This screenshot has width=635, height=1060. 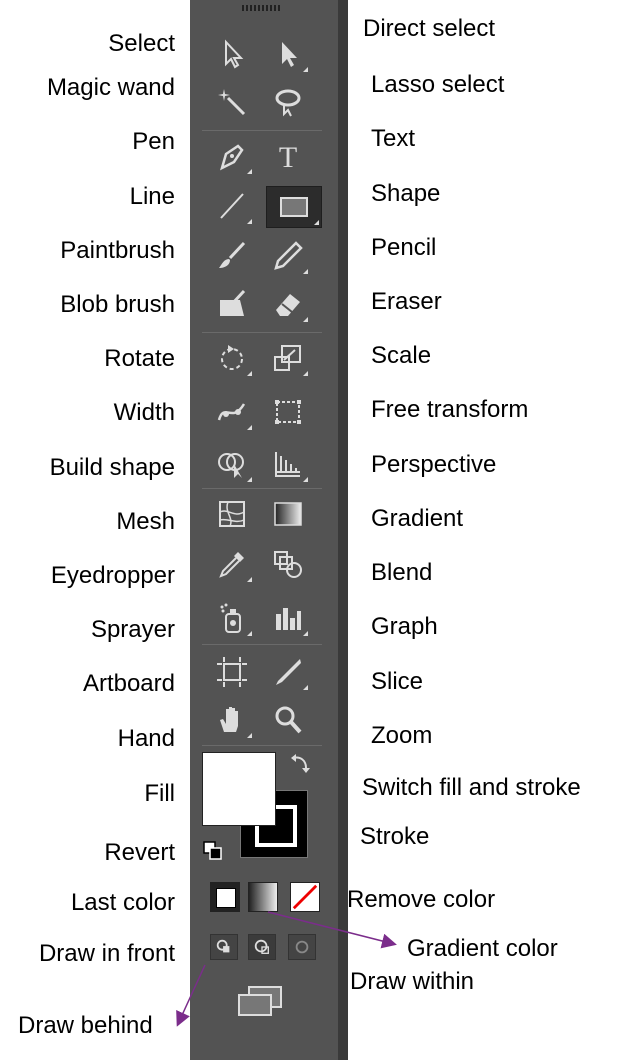 What do you see at coordinates (286, 969) in the screenshot?
I see `annotation-arrows` at bounding box center [286, 969].